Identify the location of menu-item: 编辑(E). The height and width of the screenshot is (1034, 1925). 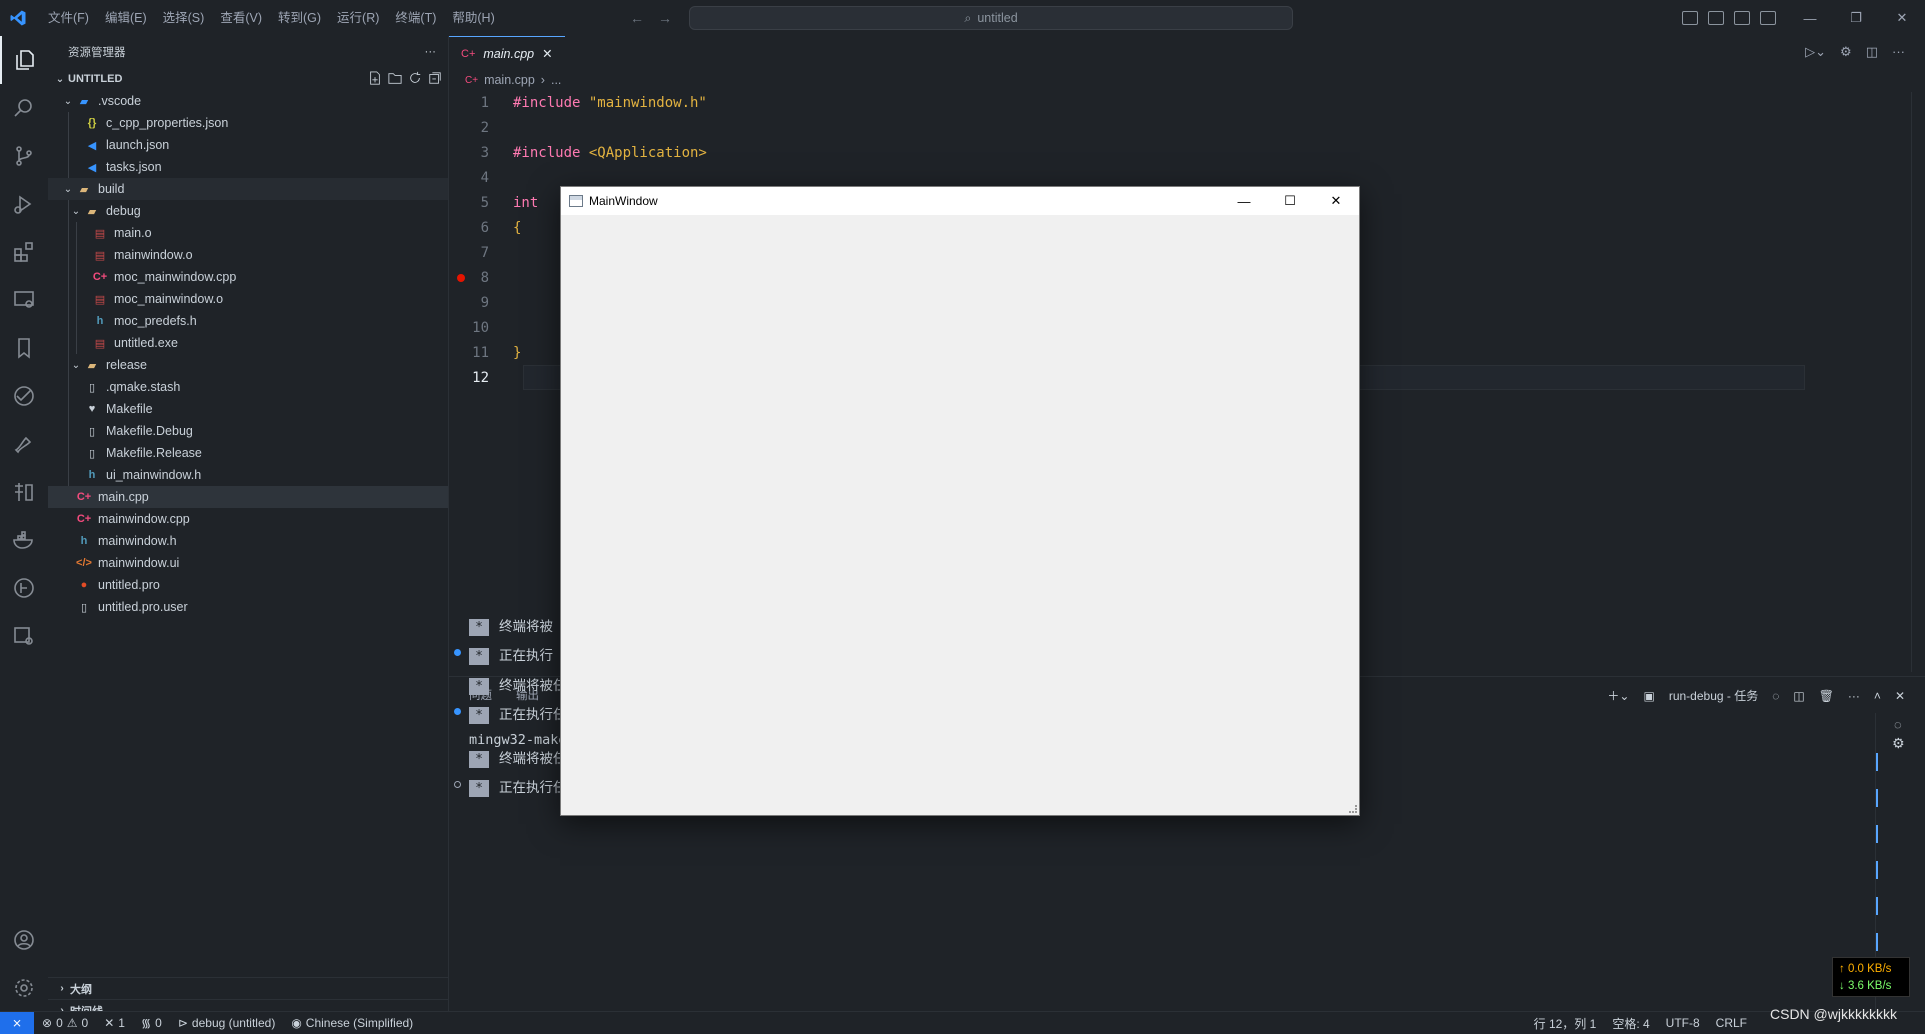
(126, 18).